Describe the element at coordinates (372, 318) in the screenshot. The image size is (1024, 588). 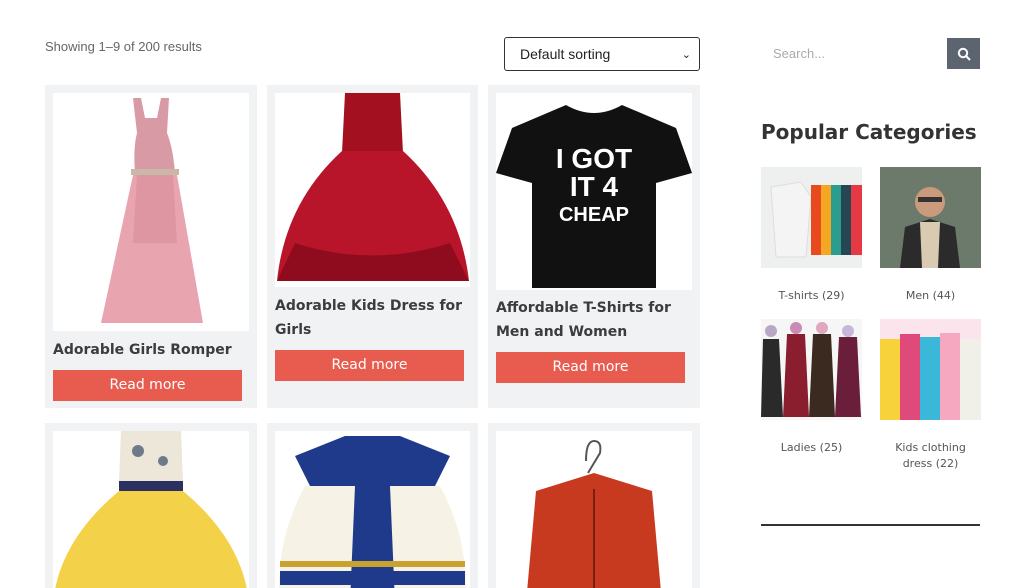
I see `product-title: Adorable Kids Dress for Girls` at that location.